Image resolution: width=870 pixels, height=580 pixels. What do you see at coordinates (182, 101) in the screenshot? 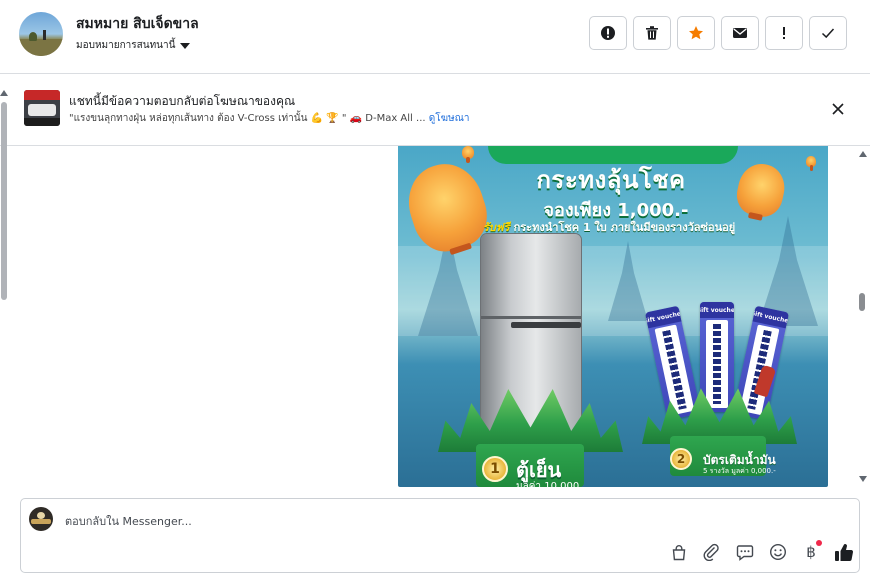
I see `ad-banner-title: แชทนี้มีข้อความตอบกลับต่อโฆษณาของคุณ` at bounding box center [182, 101].